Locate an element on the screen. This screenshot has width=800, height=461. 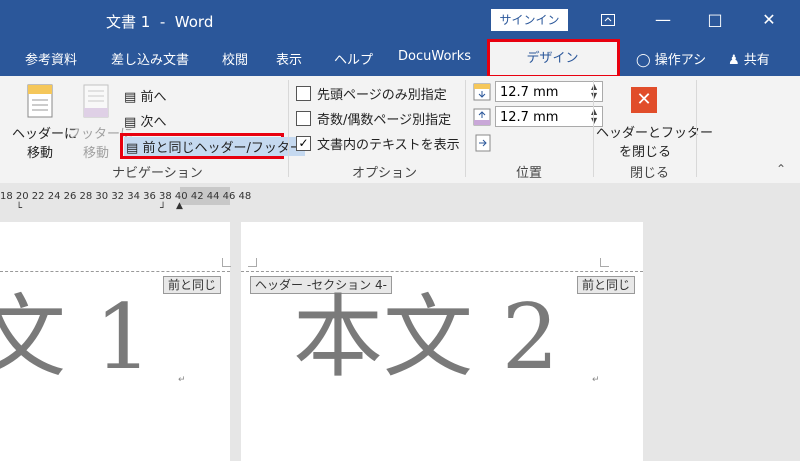
footer-position-value: 12.7 mm is located at coordinates (529, 117).